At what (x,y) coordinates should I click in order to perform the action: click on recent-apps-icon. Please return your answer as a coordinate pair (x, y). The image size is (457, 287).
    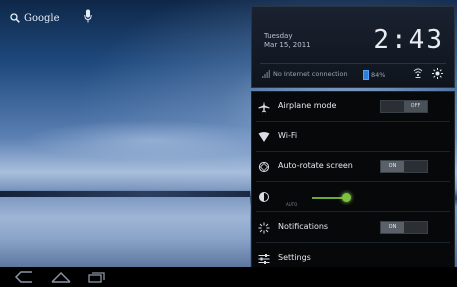
    Looking at the image, I should click on (97, 277).